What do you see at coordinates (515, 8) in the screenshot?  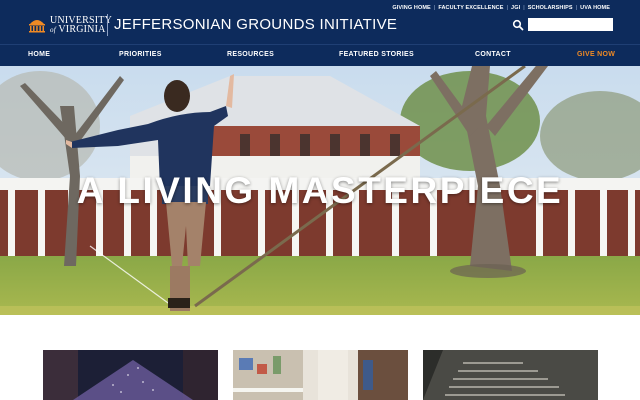 I see `utility-link-jgi: JGI` at bounding box center [515, 8].